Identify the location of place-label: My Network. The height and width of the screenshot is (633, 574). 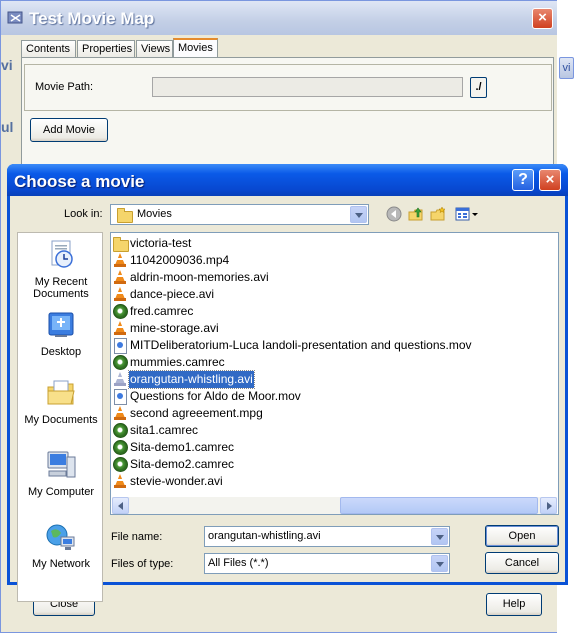
(61, 564).